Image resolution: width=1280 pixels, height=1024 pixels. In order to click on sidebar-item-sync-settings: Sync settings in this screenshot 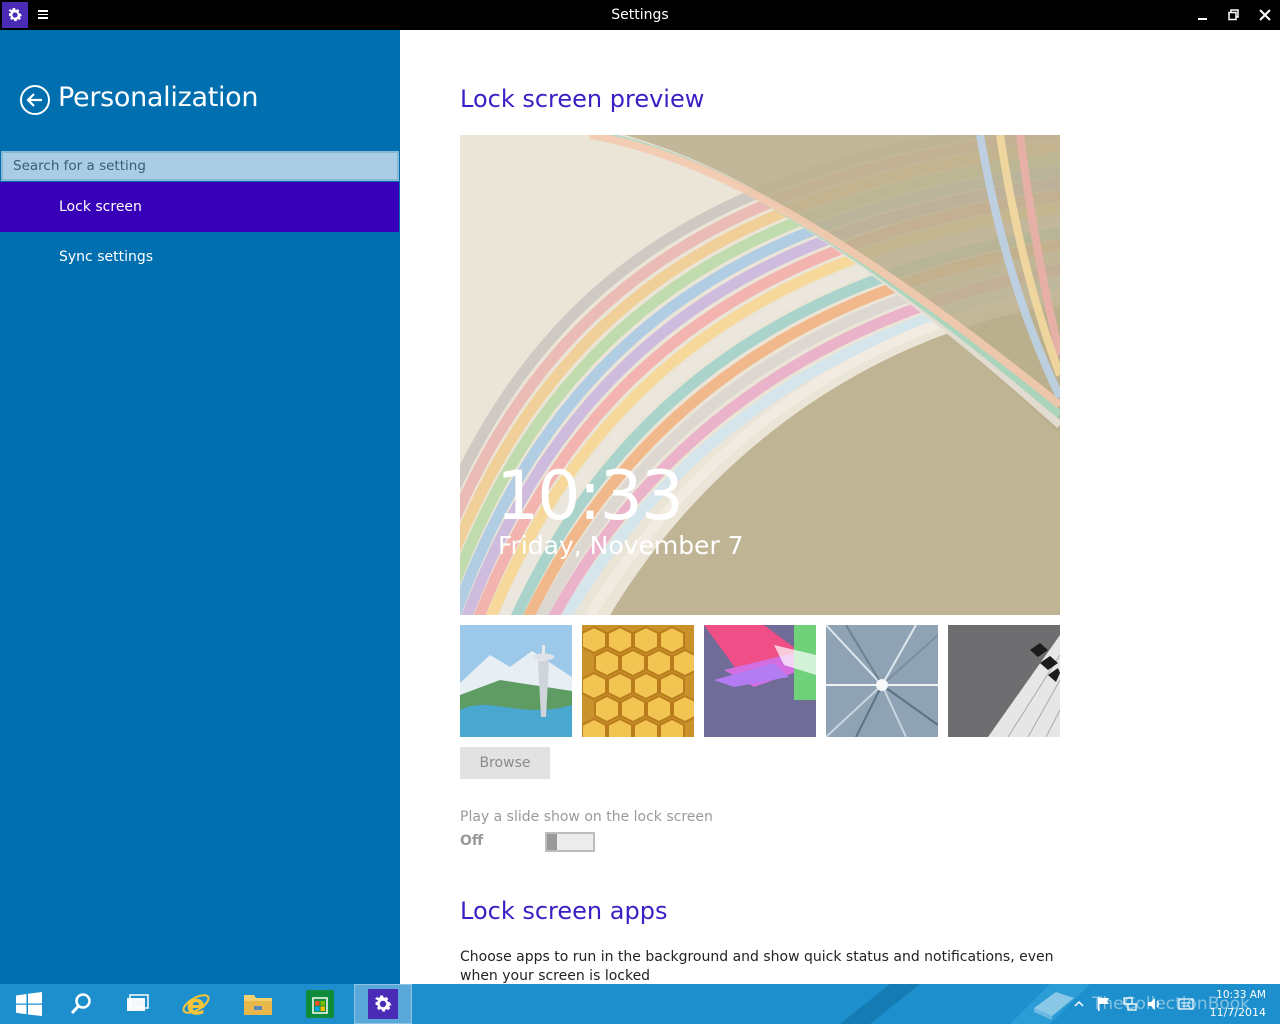, I will do `click(199, 257)`.